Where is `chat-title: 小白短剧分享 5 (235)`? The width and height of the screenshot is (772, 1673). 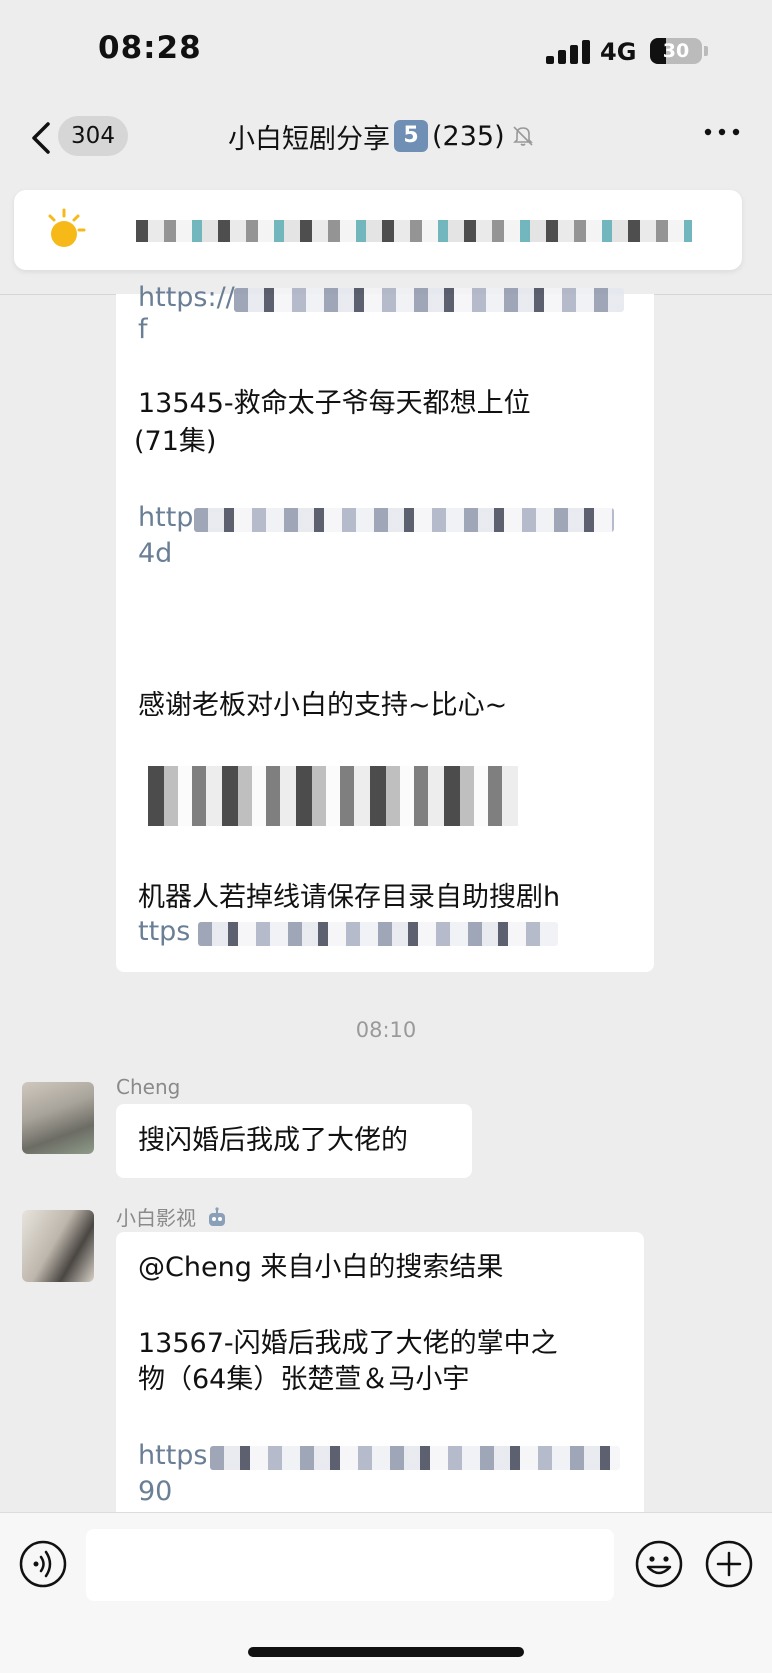 chat-title: 小白短剧分享 5 (235) is located at coordinates (381, 136).